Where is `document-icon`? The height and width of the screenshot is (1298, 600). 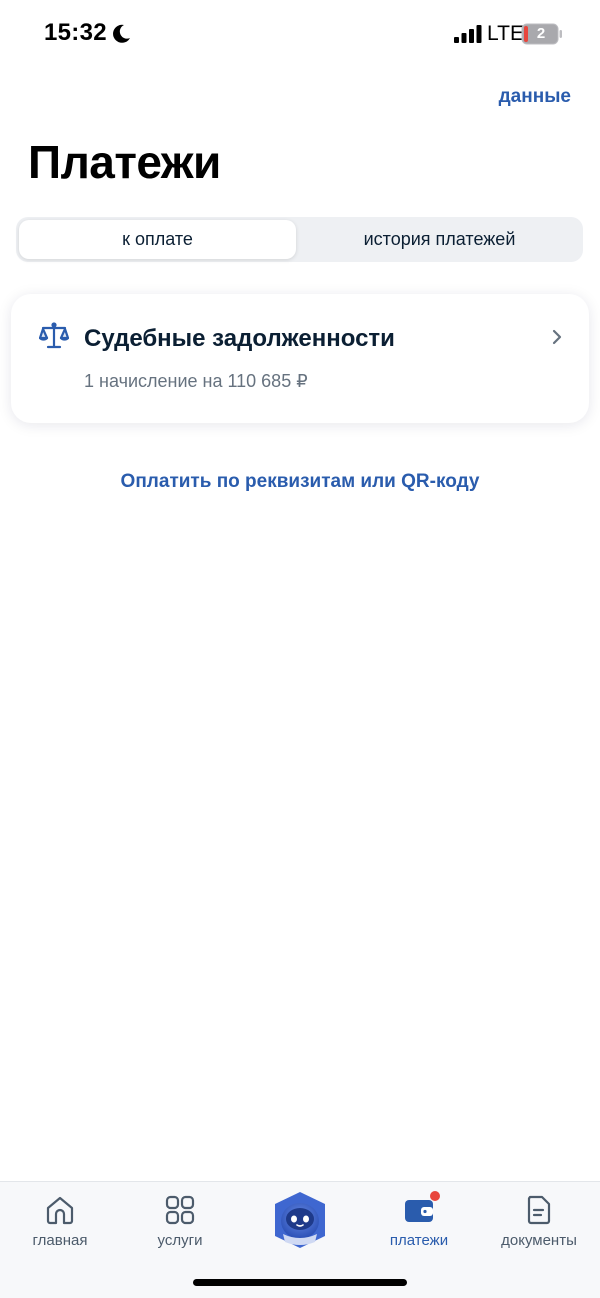
document-icon is located at coordinates (539, 1210).